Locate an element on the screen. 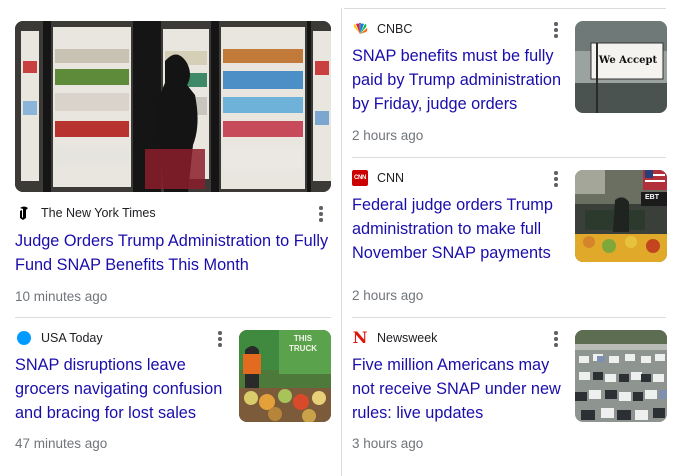 The width and height of the screenshot is (684, 476). article-time: 10 minutes ago is located at coordinates (61, 296).